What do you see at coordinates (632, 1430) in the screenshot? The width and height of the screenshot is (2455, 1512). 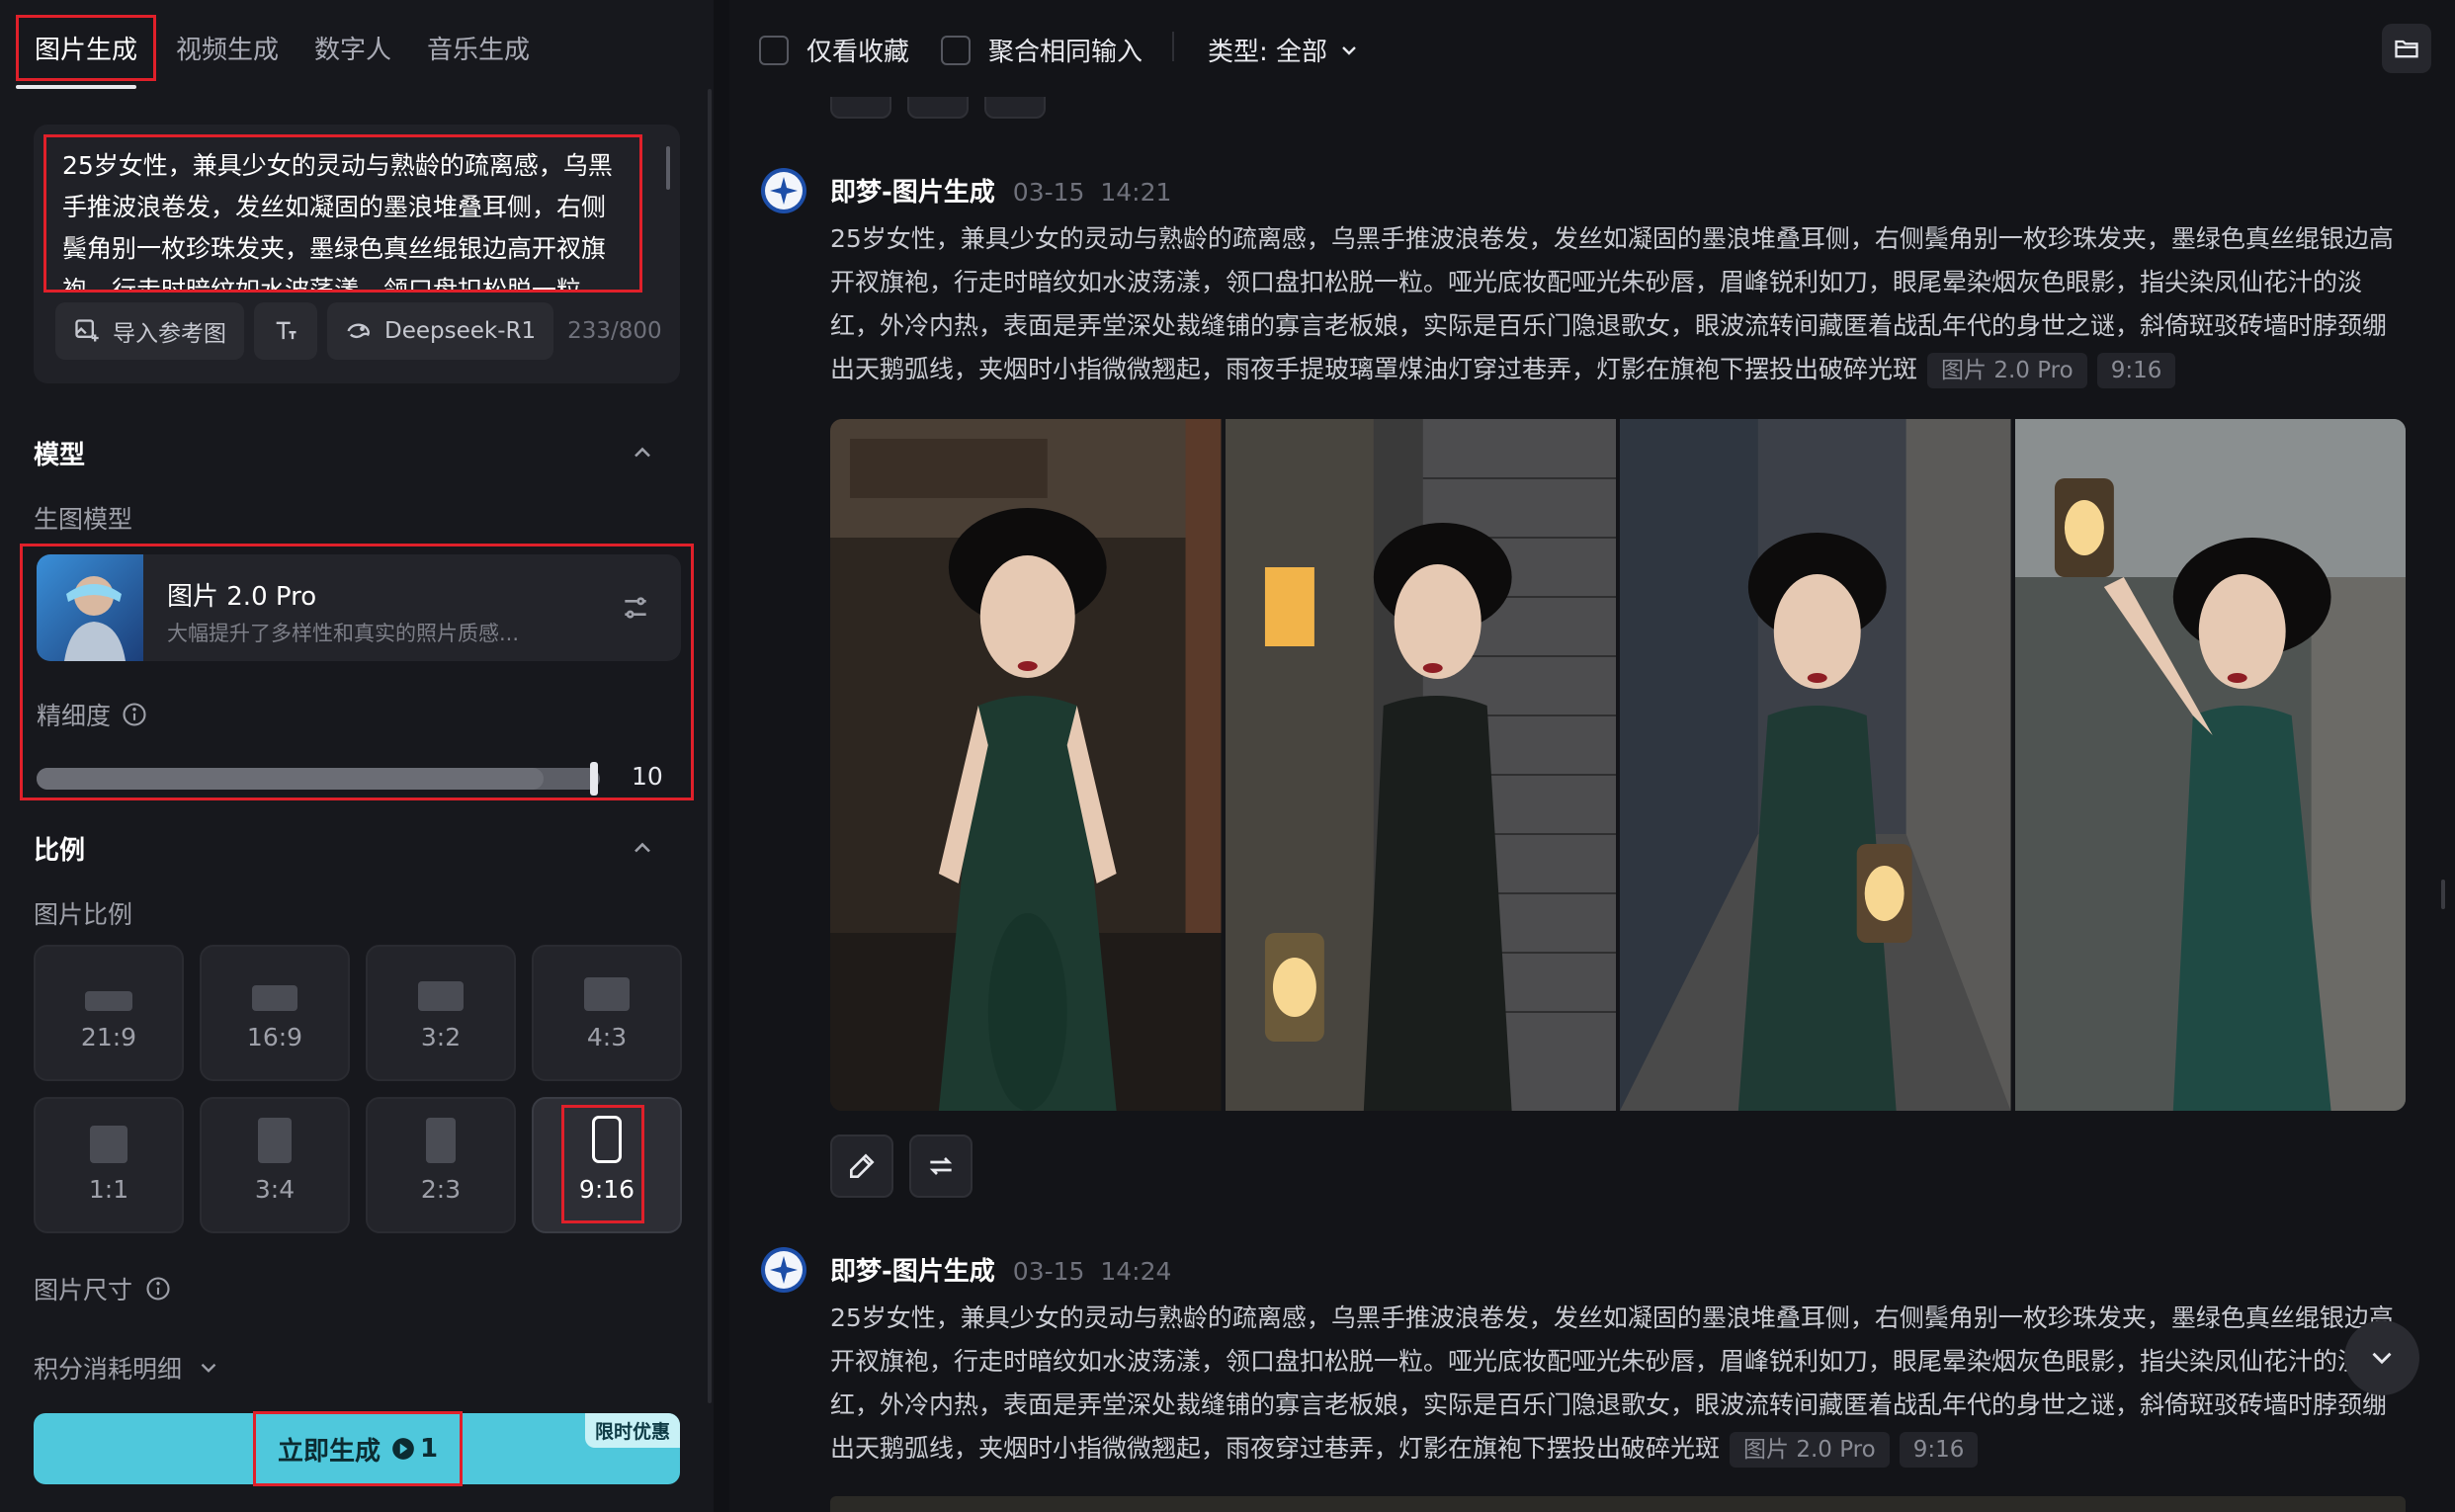 I see `limited-offer-badge: 限时优惠` at bounding box center [632, 1430].